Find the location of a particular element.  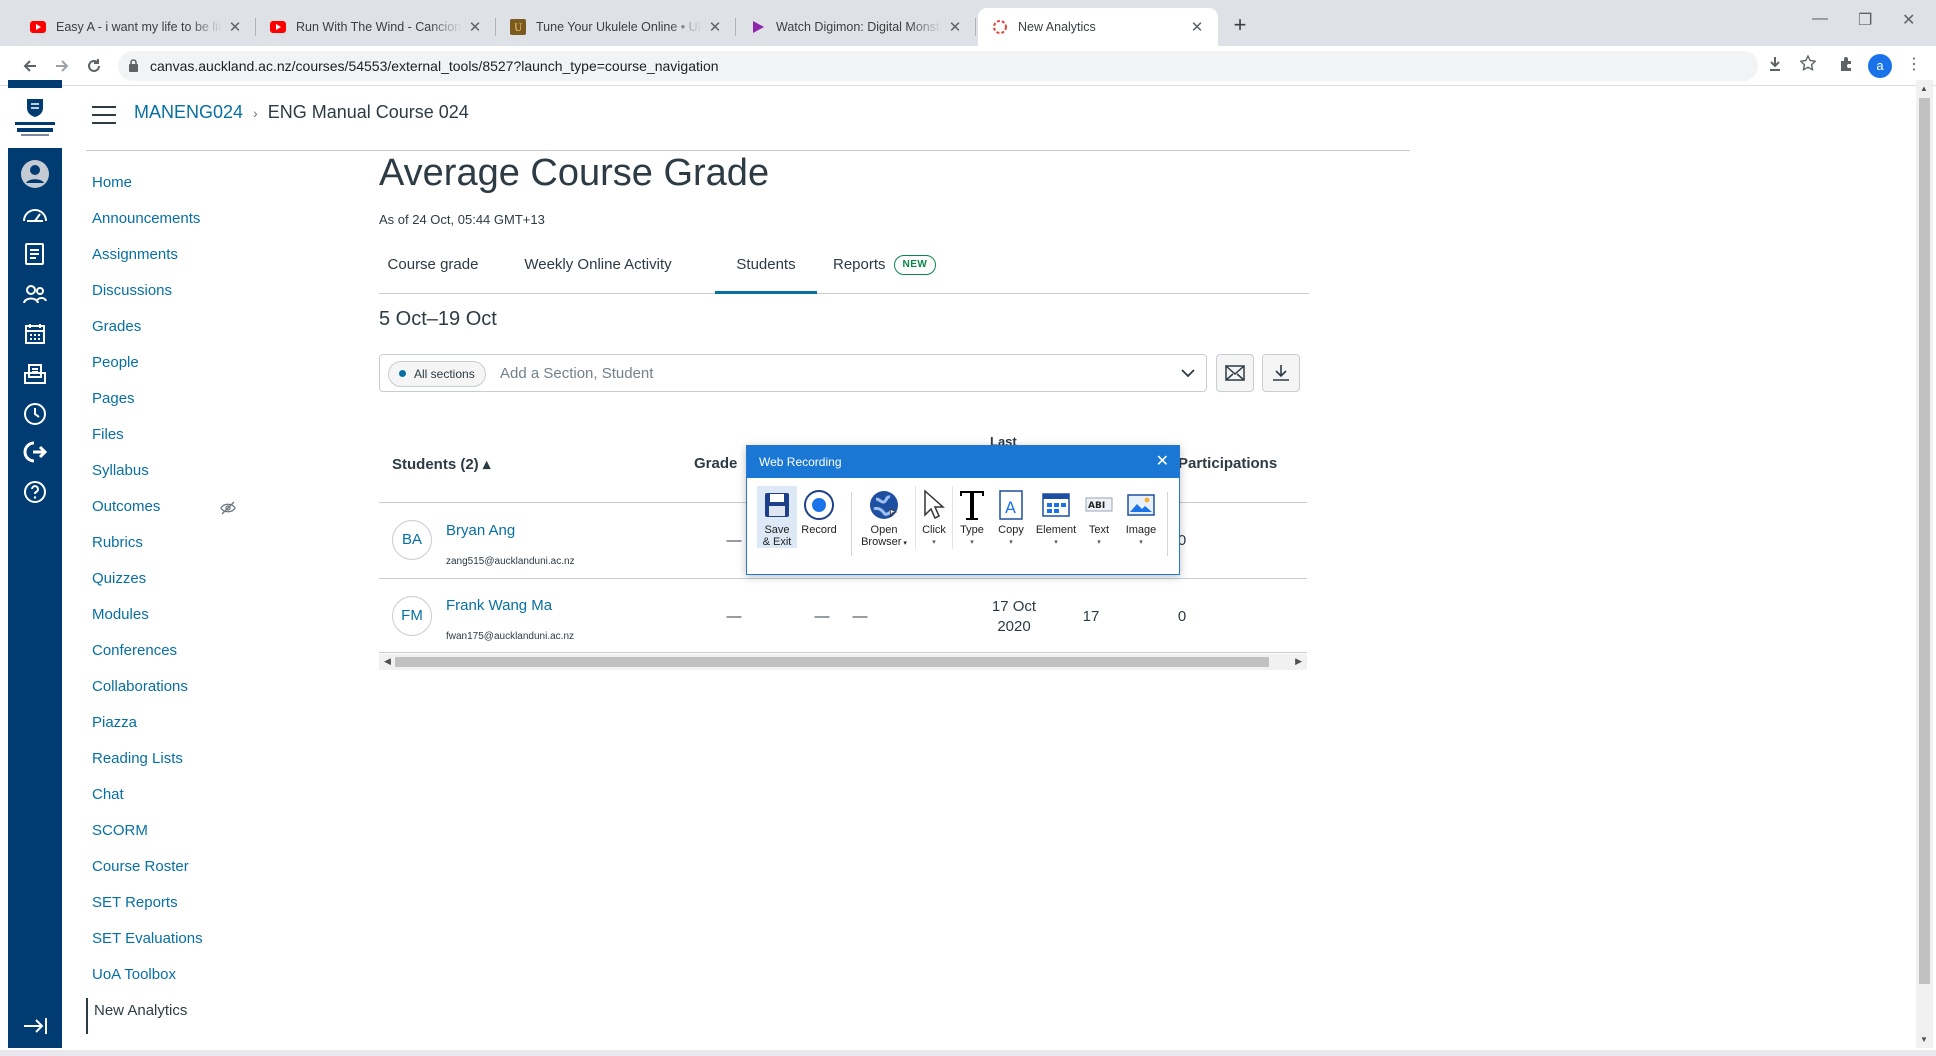

course-nav-rubrics: Rubrics is located at coordinates (176, 548).